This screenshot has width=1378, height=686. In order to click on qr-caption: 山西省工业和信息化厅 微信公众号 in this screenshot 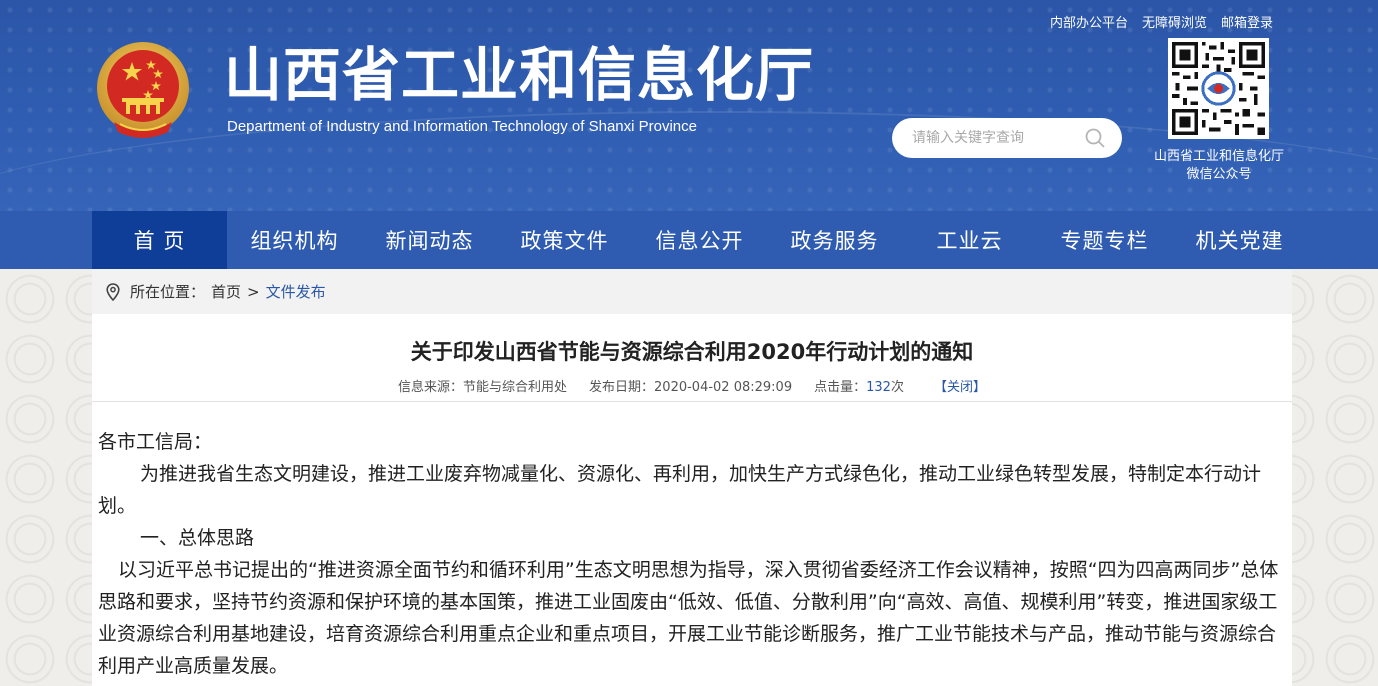, I will do `click(1219, 166)`.